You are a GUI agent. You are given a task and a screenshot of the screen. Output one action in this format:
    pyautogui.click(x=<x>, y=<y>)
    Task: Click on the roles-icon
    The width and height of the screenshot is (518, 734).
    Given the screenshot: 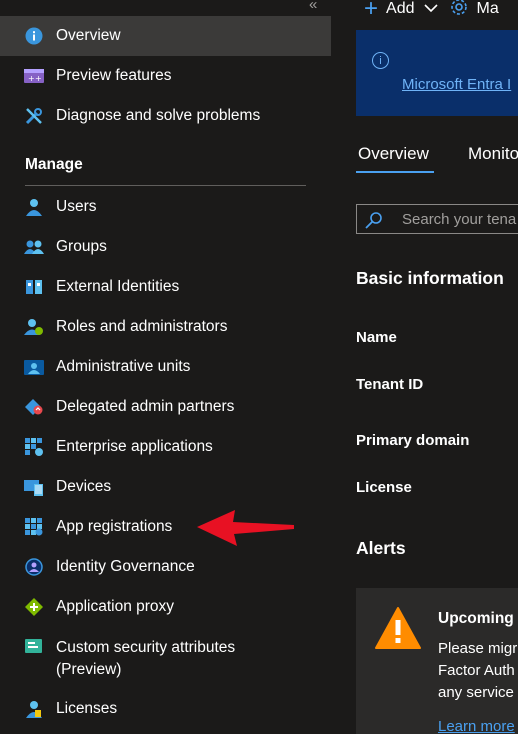 What is the action you would take?
    pyautogui.click(x=34, y=327)
    